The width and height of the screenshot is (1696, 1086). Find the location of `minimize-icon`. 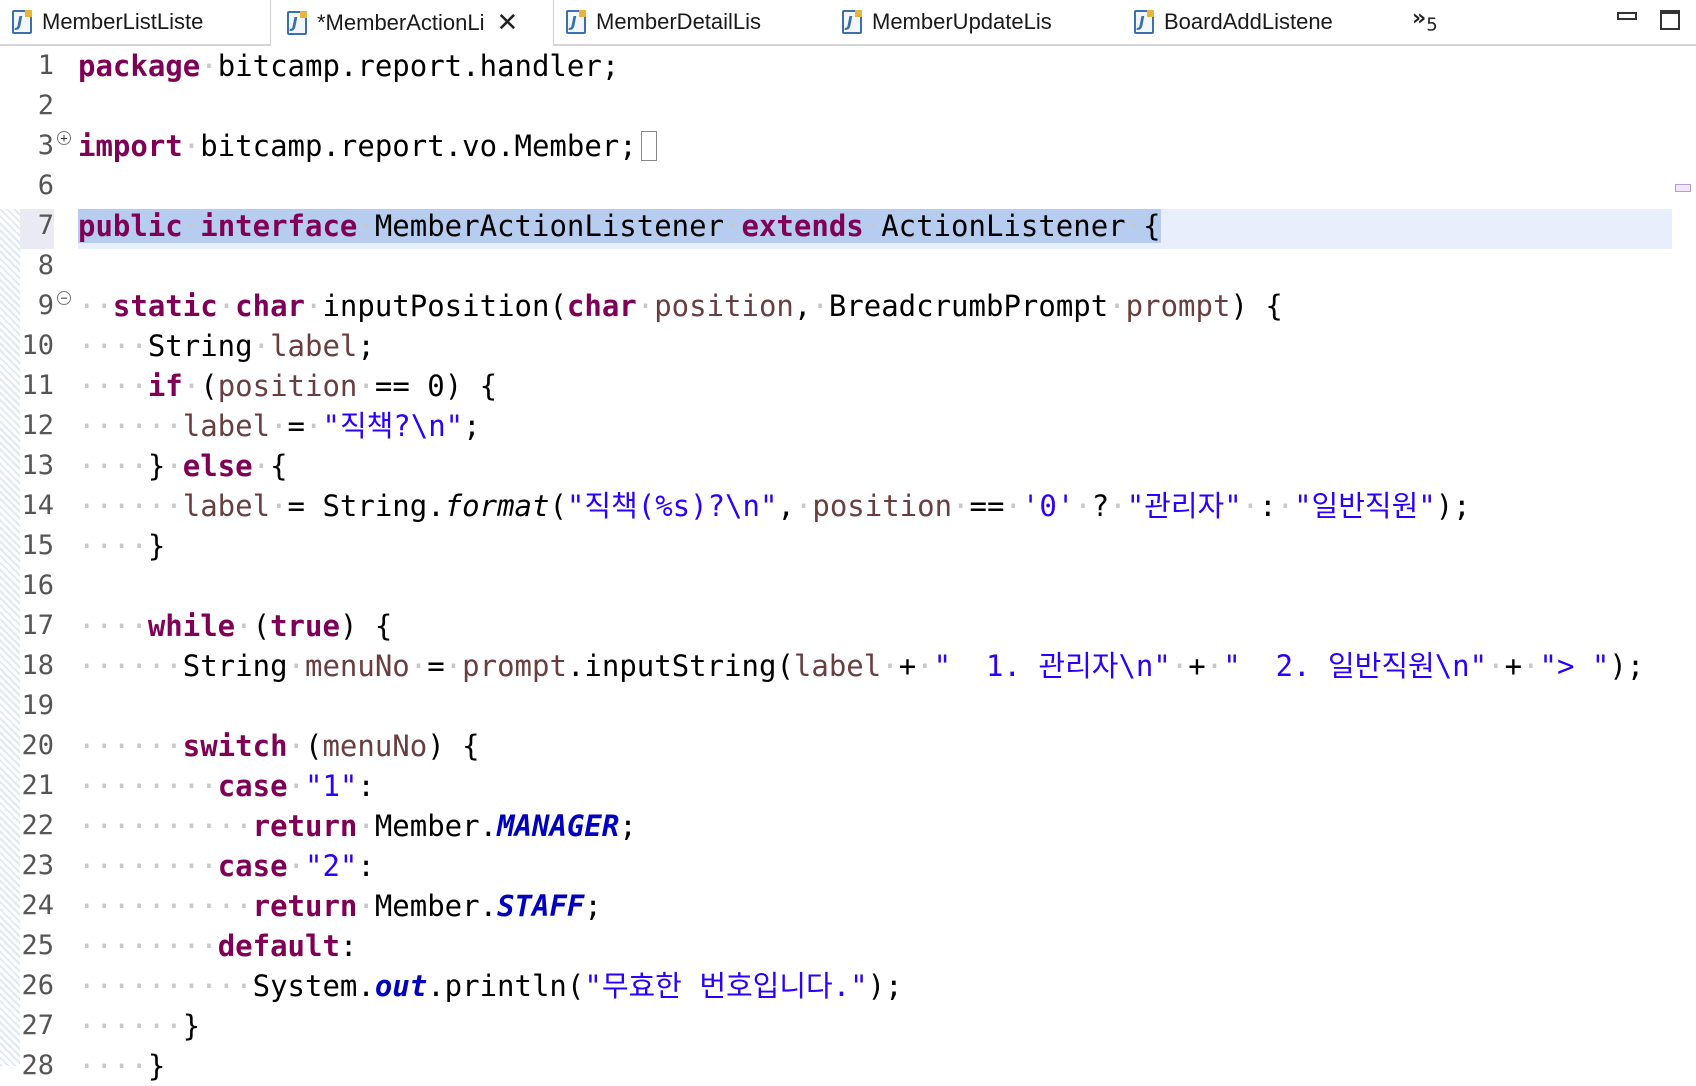

minimize-icon is located at coordinates (1627, 16).